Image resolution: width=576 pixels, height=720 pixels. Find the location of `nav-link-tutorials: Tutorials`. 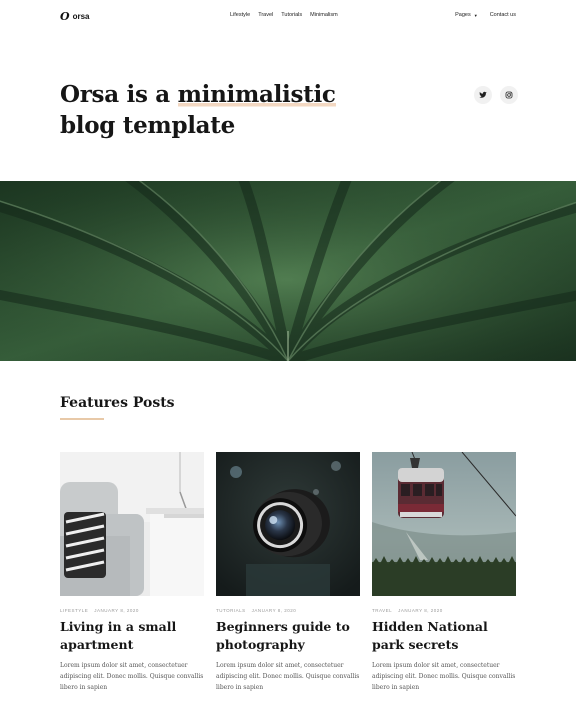

nav-link-tutorials: Tutorials is located at coordinates (291, 15).